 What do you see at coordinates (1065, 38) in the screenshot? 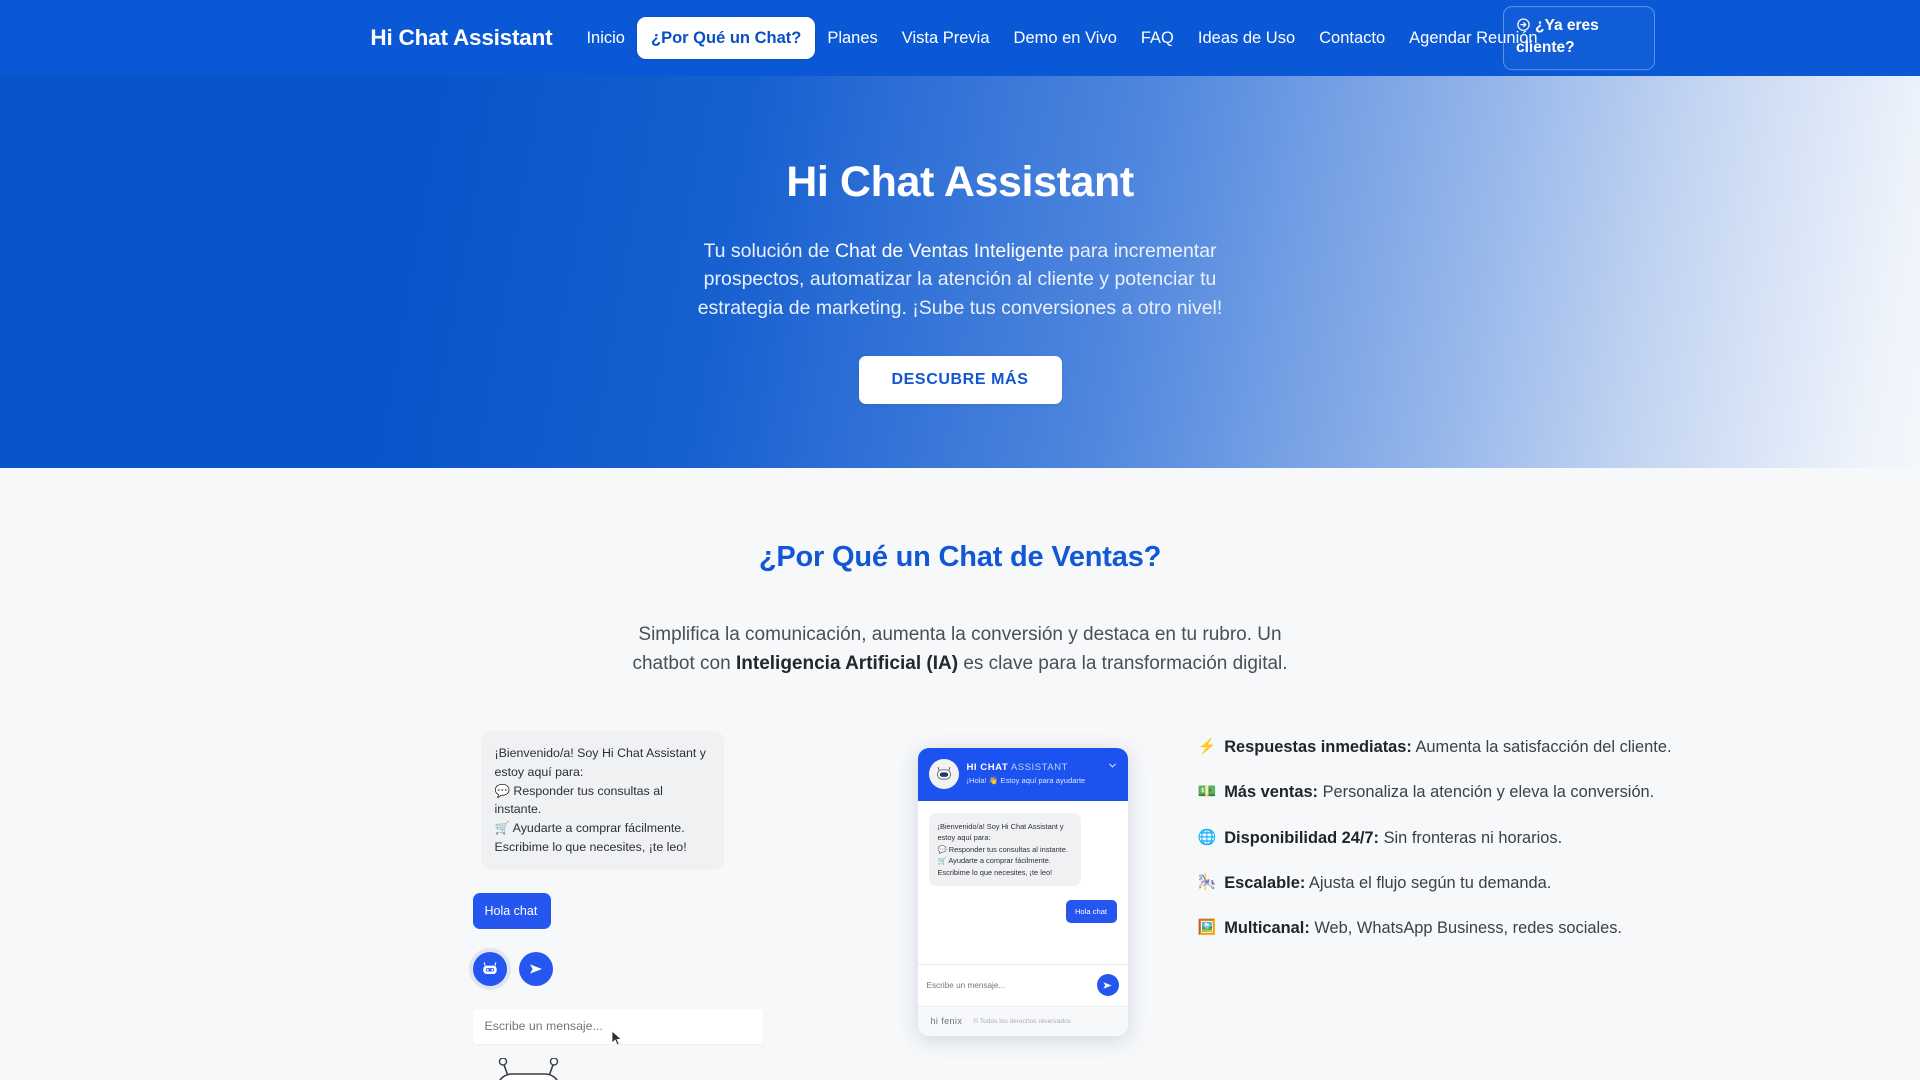
I see `nav-item-demo-en-vivo: Demo en Vivo` at bounding box center [1065, 38].